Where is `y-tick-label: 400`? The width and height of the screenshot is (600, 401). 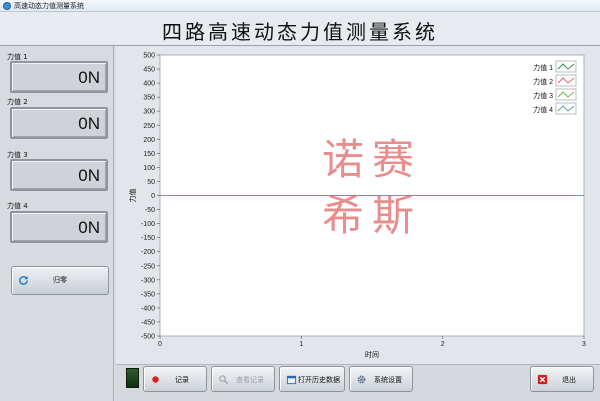
y-tick-label: 400 is located at coordinates (149, 84).